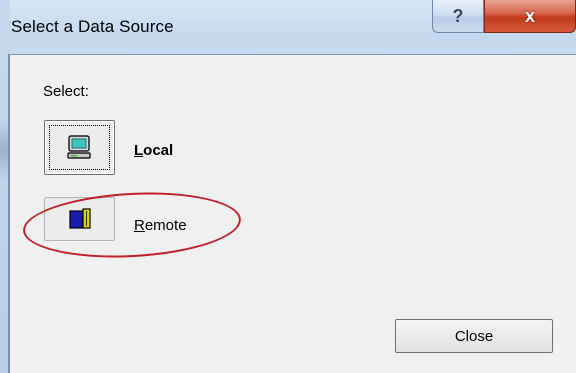 Image resolution: width=576 pixels, height=373 pixels. Describe the element at coordinates (92, 26) in the screenshot. I see `window-title: Select a Data Source` at that location.